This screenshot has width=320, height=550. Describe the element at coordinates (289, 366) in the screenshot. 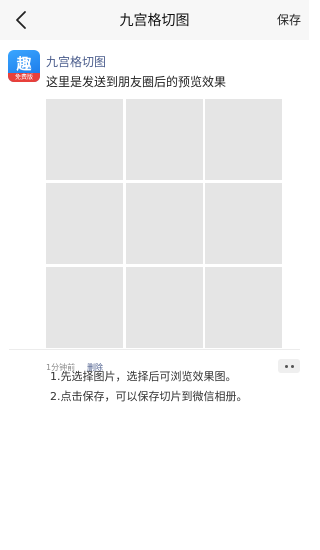

I see `more-dots-icon` at that location.